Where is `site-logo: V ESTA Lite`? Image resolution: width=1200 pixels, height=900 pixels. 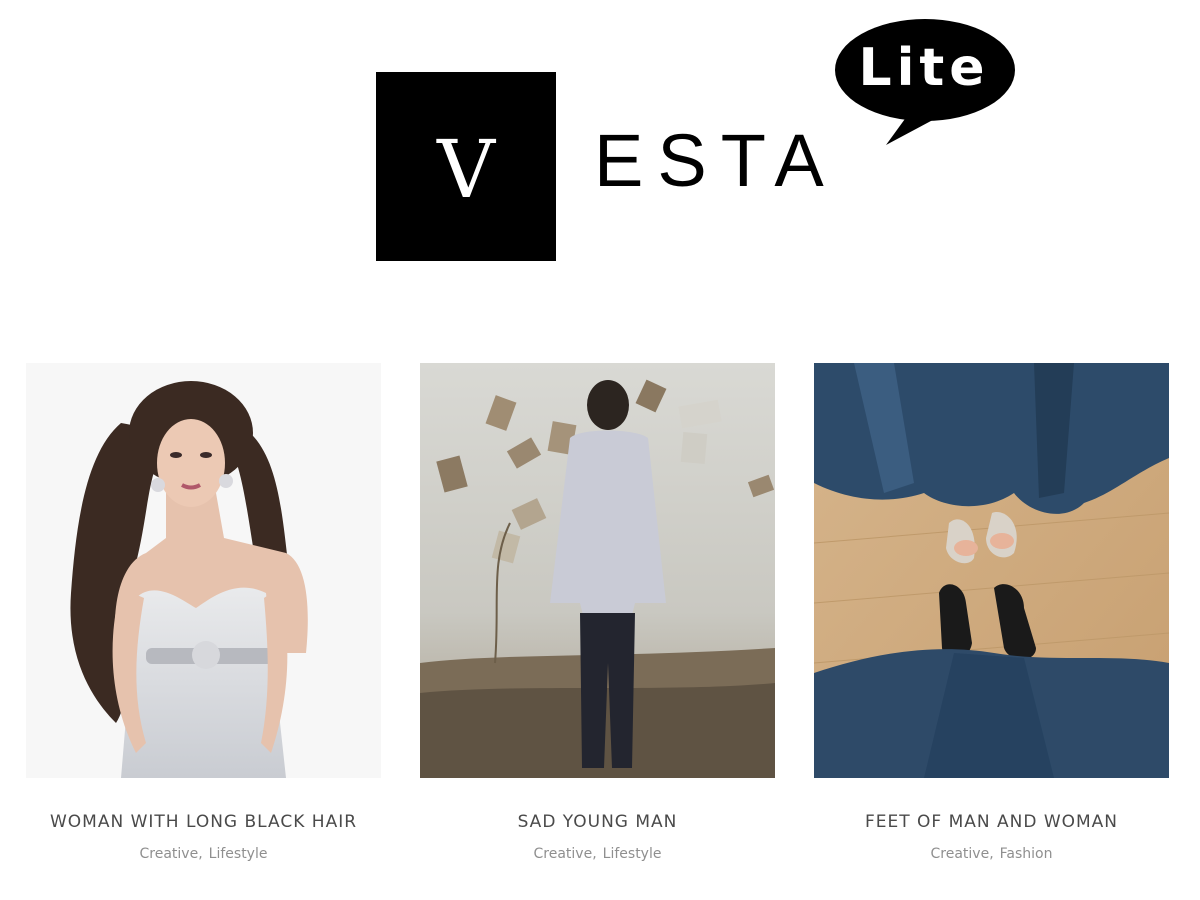 site-logo: V ESTA Lite is located at coordinates (696, 140).